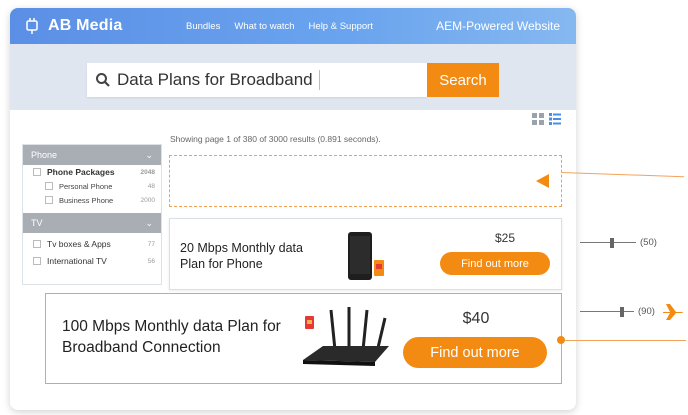 The width and height of the screenshot is (688, 415). I want to click on filter-personal-phone: Personal Phone 48, so click(92, 186).